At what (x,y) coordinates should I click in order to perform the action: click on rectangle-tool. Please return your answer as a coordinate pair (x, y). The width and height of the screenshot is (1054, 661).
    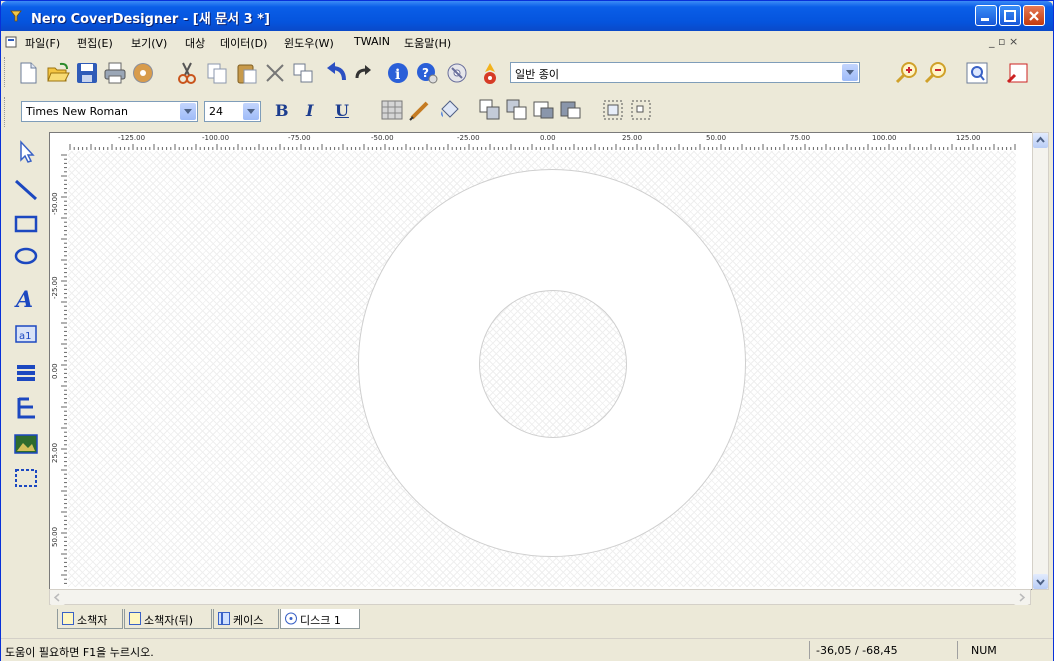
    Looking at the image, I should click on (26, 224).